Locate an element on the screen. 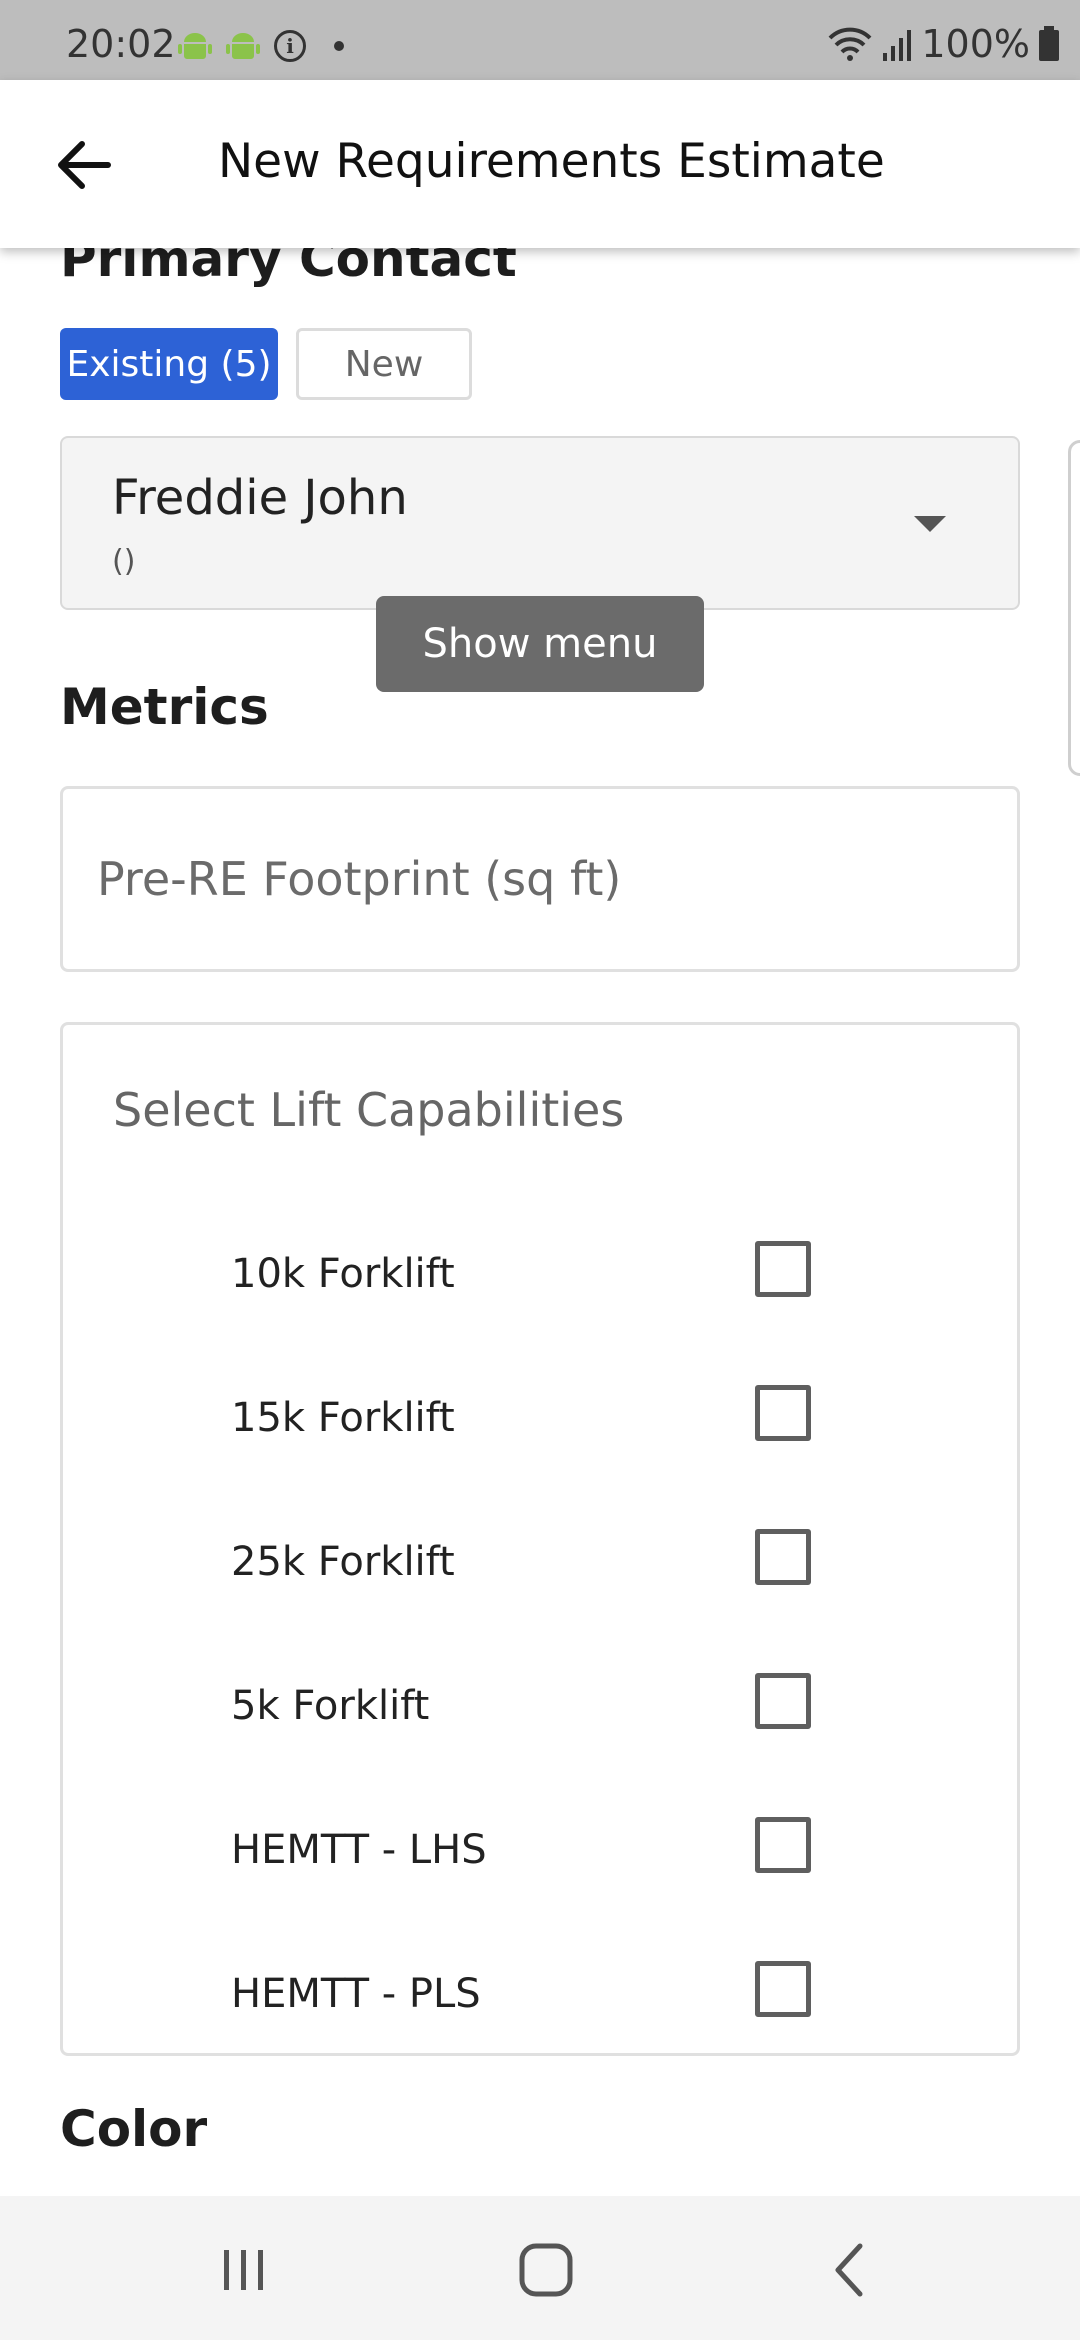 This screenshot has height=2340, width=1080. status-notification-icons: i is located at coordinates (261, 46).